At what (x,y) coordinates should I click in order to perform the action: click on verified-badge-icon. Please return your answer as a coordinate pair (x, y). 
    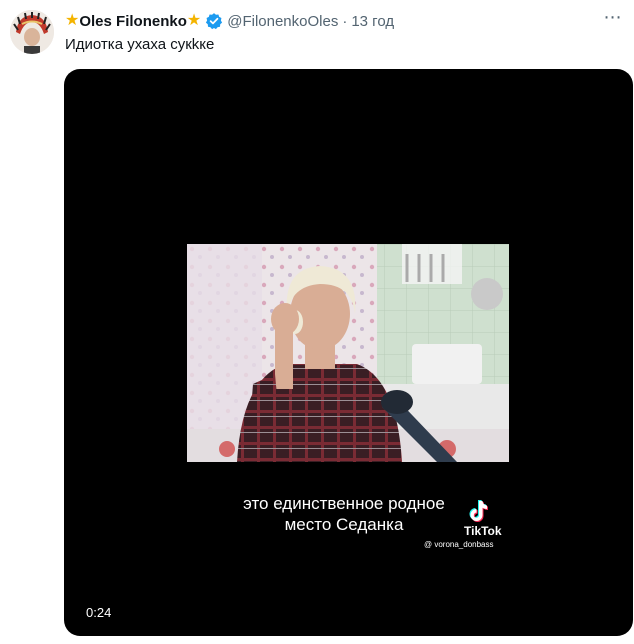
    Looking at the image, I should click on (214, 21).